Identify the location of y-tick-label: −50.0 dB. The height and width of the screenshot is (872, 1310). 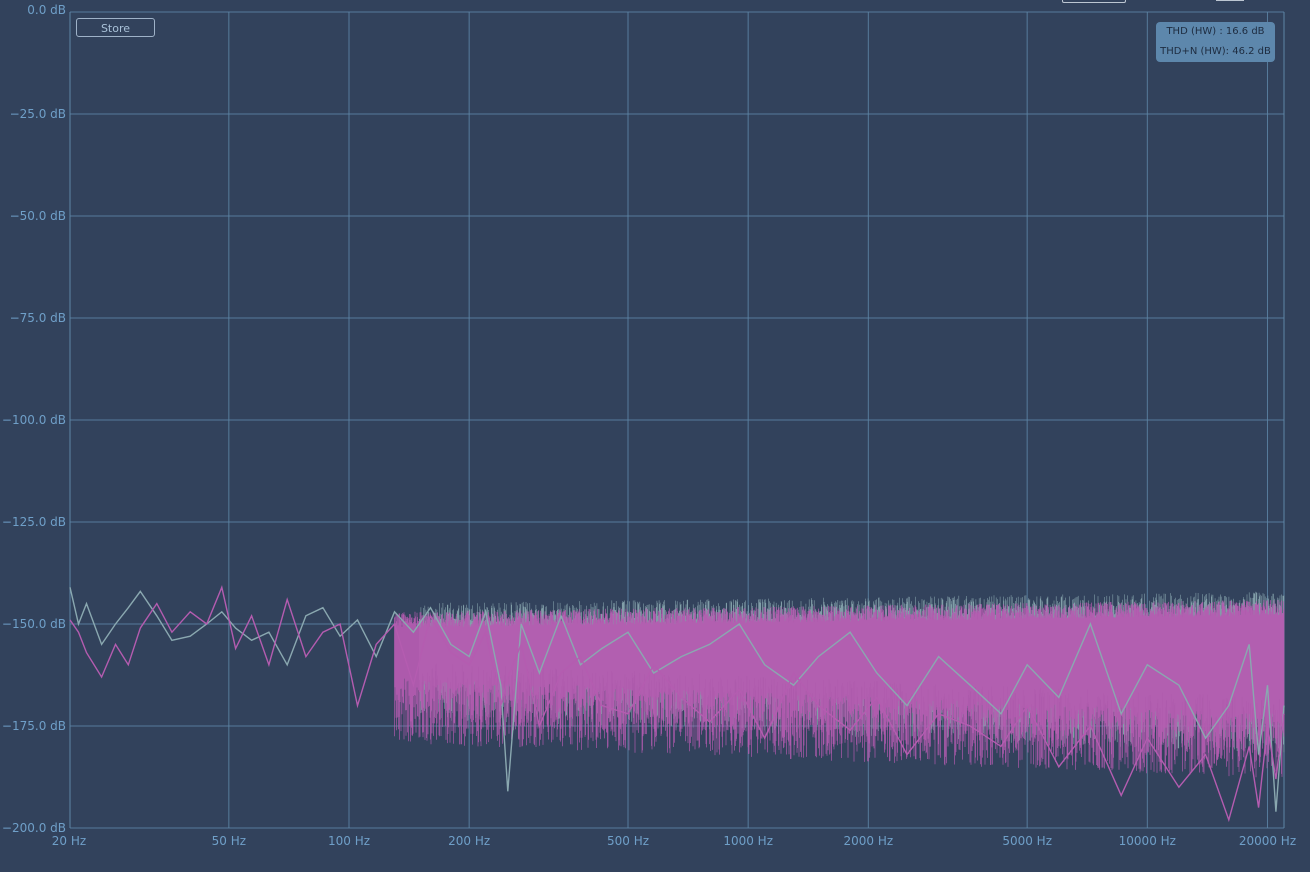
(38, 216).